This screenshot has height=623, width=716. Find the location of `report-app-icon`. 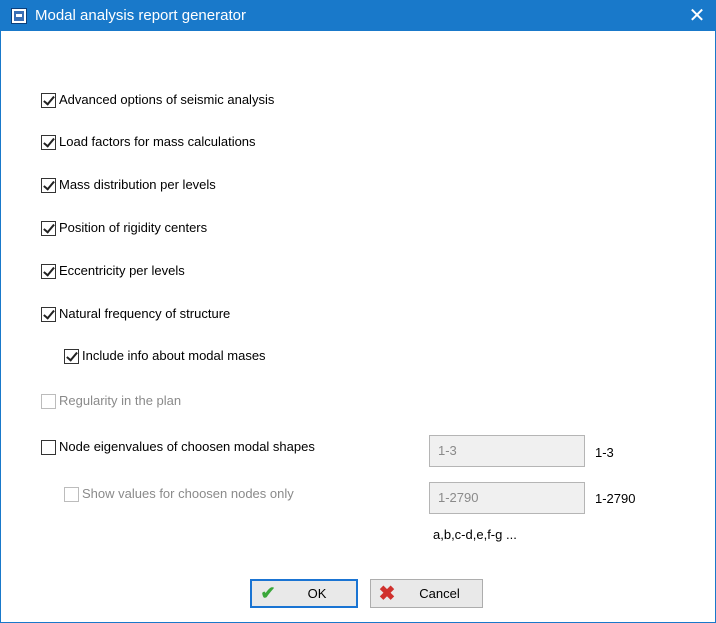

report-app-icon is located at coordinates (19, 16).